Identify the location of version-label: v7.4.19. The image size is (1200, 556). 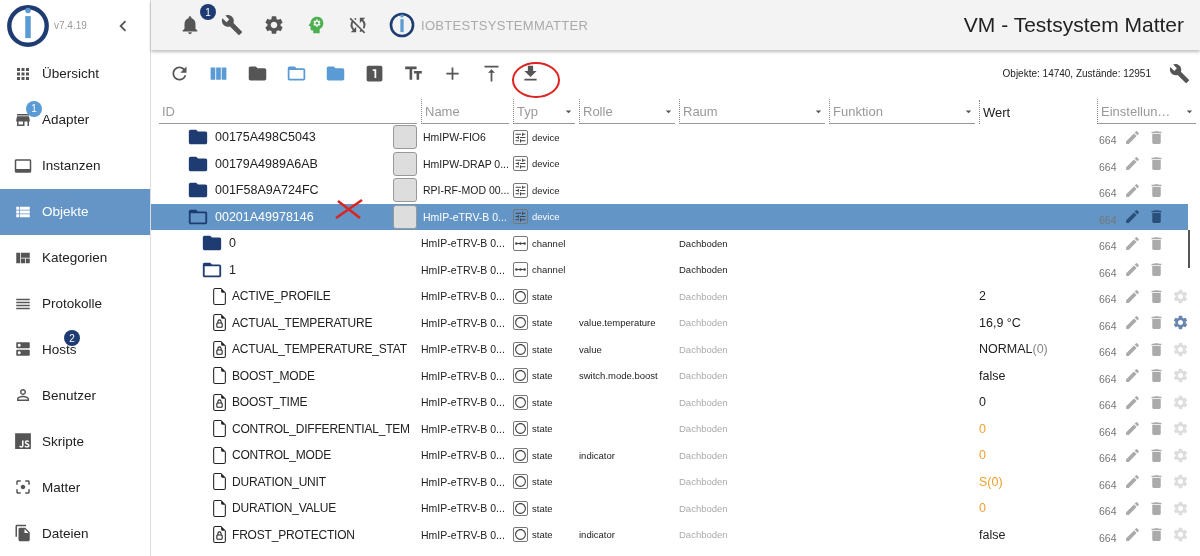
(70, 25).